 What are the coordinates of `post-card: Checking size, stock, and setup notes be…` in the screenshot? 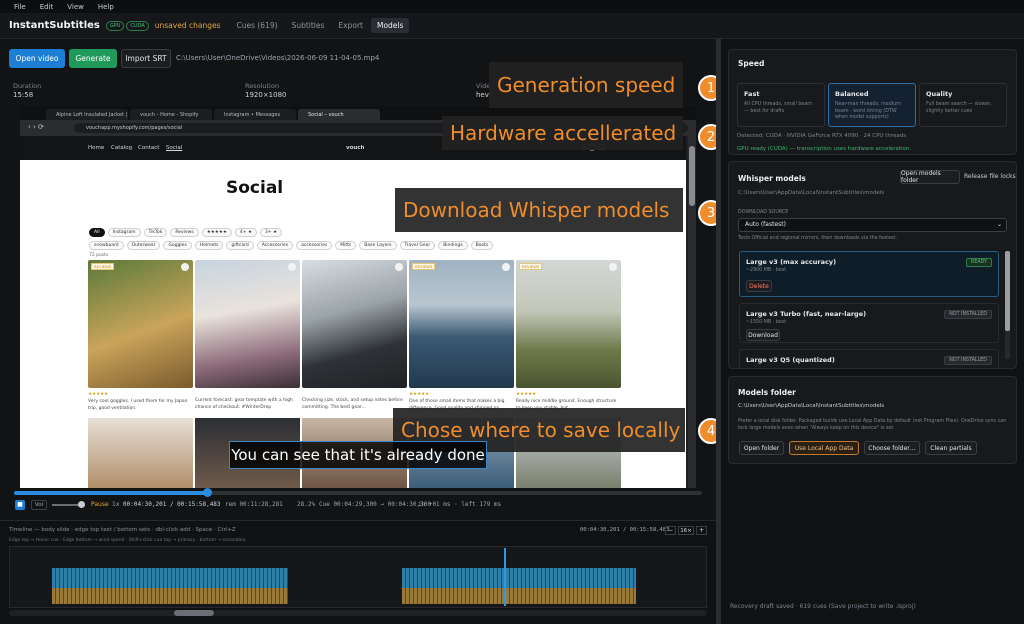 It's located at (354, 335).